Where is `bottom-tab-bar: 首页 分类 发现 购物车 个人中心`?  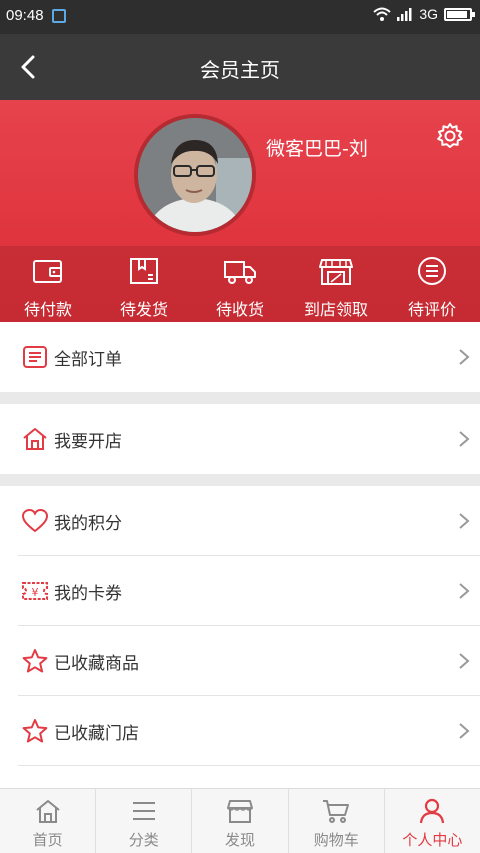
bottom-tab-bar: 首页 分类 发现 购物车 个人中心 is located at coordinates (240, 820).